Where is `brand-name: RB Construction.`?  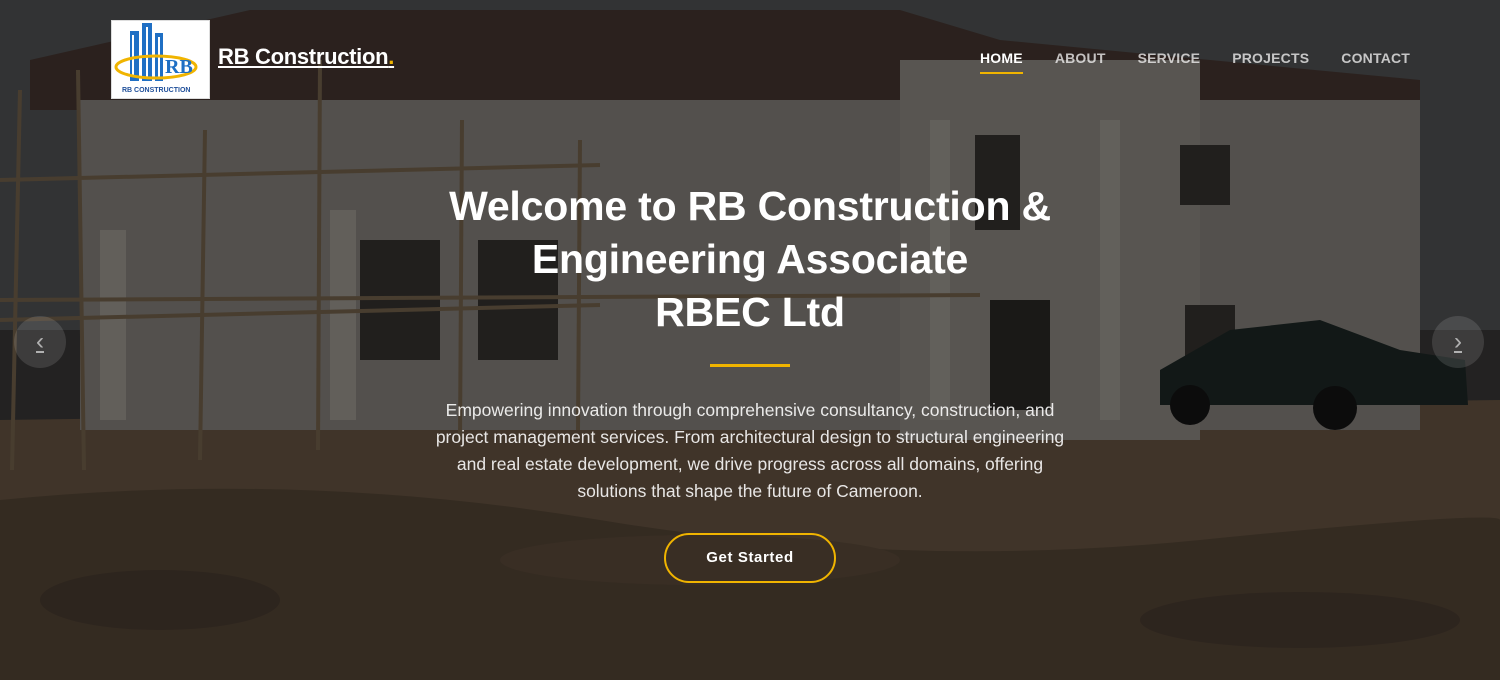 brand-name: RB Construction. is located at coordinates (306, 57).